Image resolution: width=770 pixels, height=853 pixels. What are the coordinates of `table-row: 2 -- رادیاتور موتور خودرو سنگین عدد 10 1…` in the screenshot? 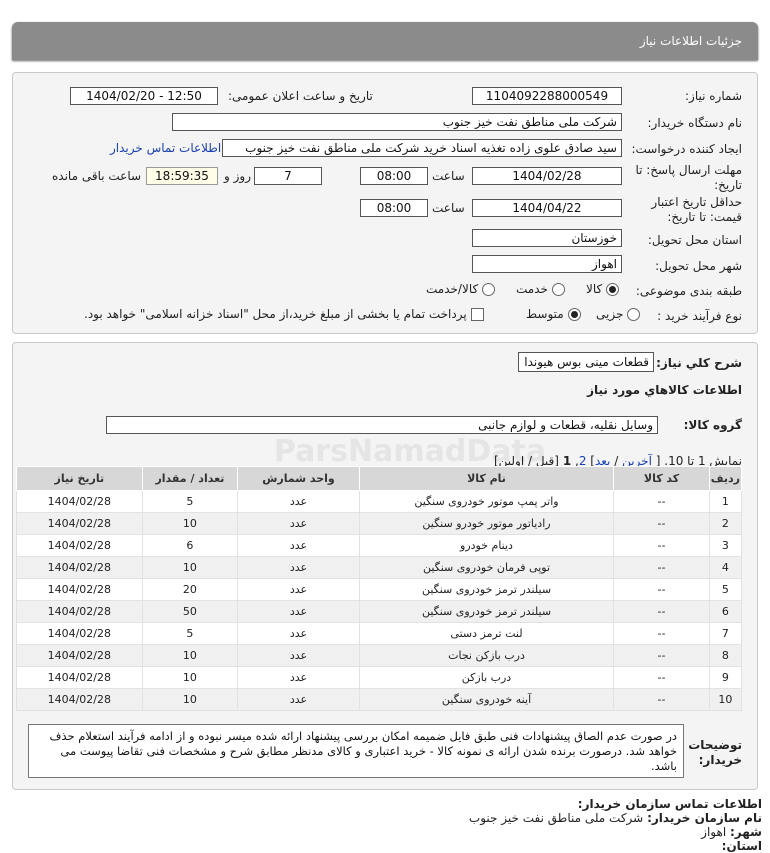 It's located at (379, 523).